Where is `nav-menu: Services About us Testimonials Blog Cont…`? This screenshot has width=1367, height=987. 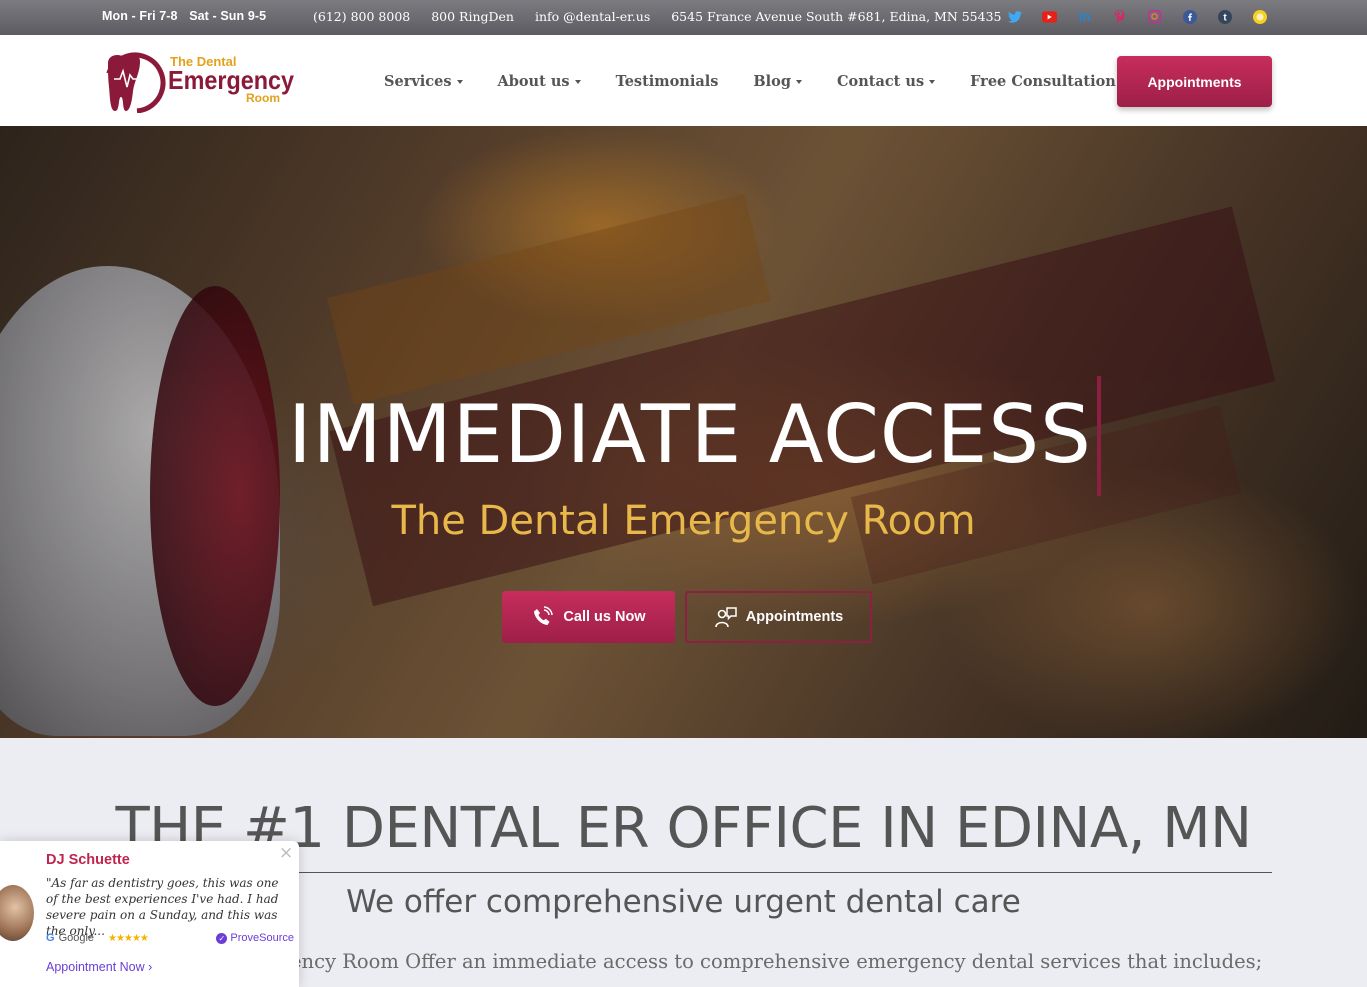
nav-menu: Services About us Testimonials Blog Cont… is located at coordinates (767, 81).